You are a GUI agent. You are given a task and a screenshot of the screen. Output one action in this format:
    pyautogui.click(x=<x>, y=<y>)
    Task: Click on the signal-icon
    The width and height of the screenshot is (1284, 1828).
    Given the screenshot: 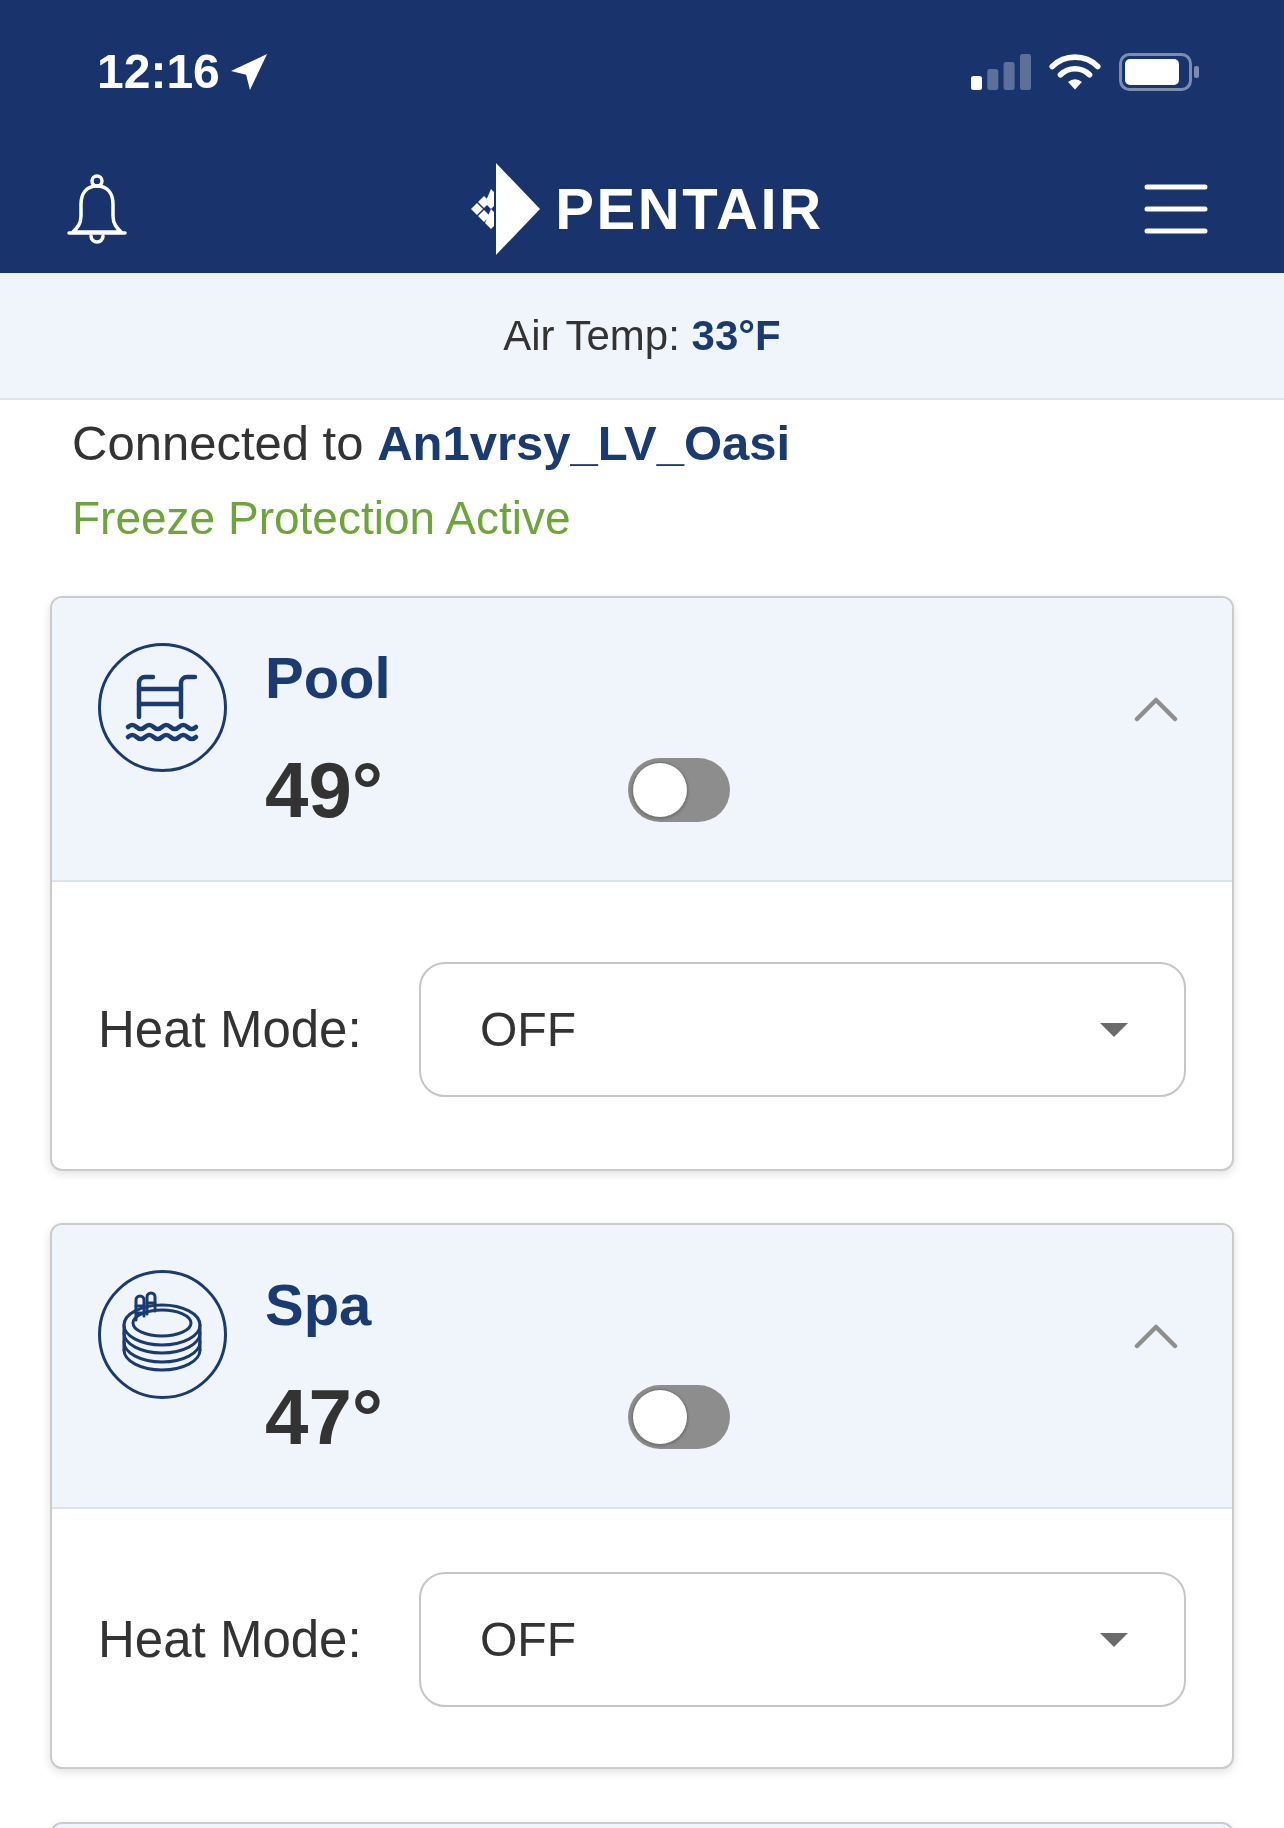 What is the action you would take?
    pyautogui.click(x=1001, y=72)
    